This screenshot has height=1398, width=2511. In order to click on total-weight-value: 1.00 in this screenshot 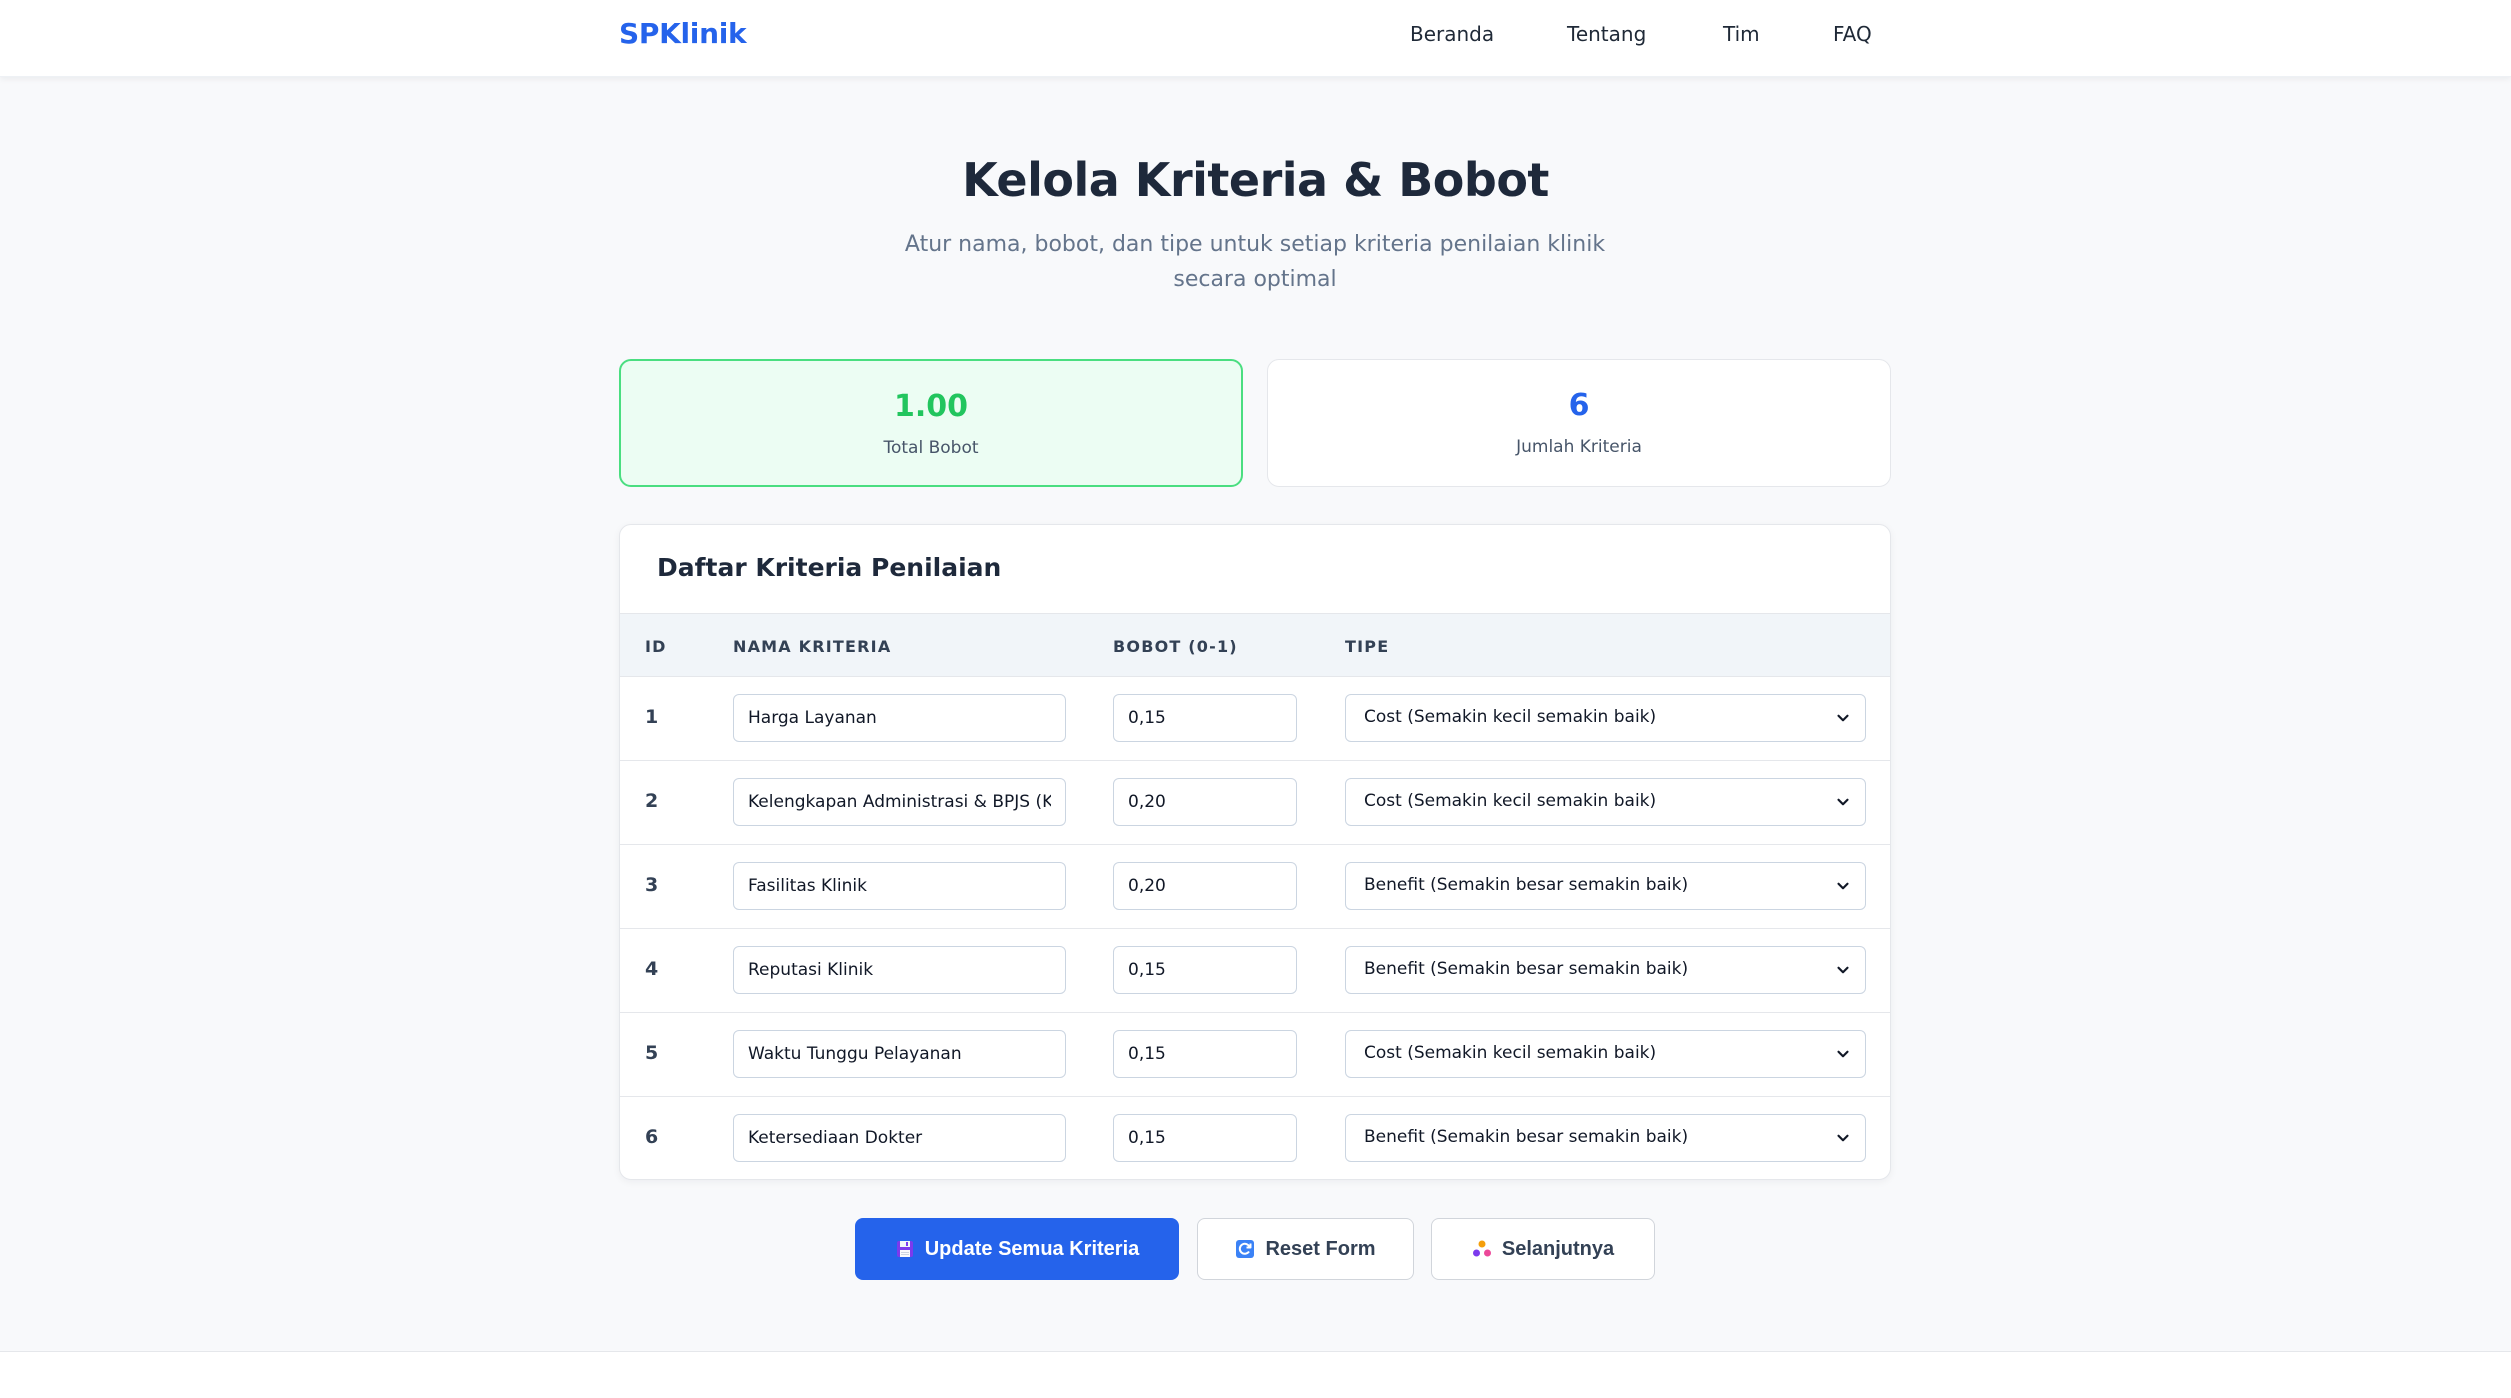, I will do `click(931, 406)`.